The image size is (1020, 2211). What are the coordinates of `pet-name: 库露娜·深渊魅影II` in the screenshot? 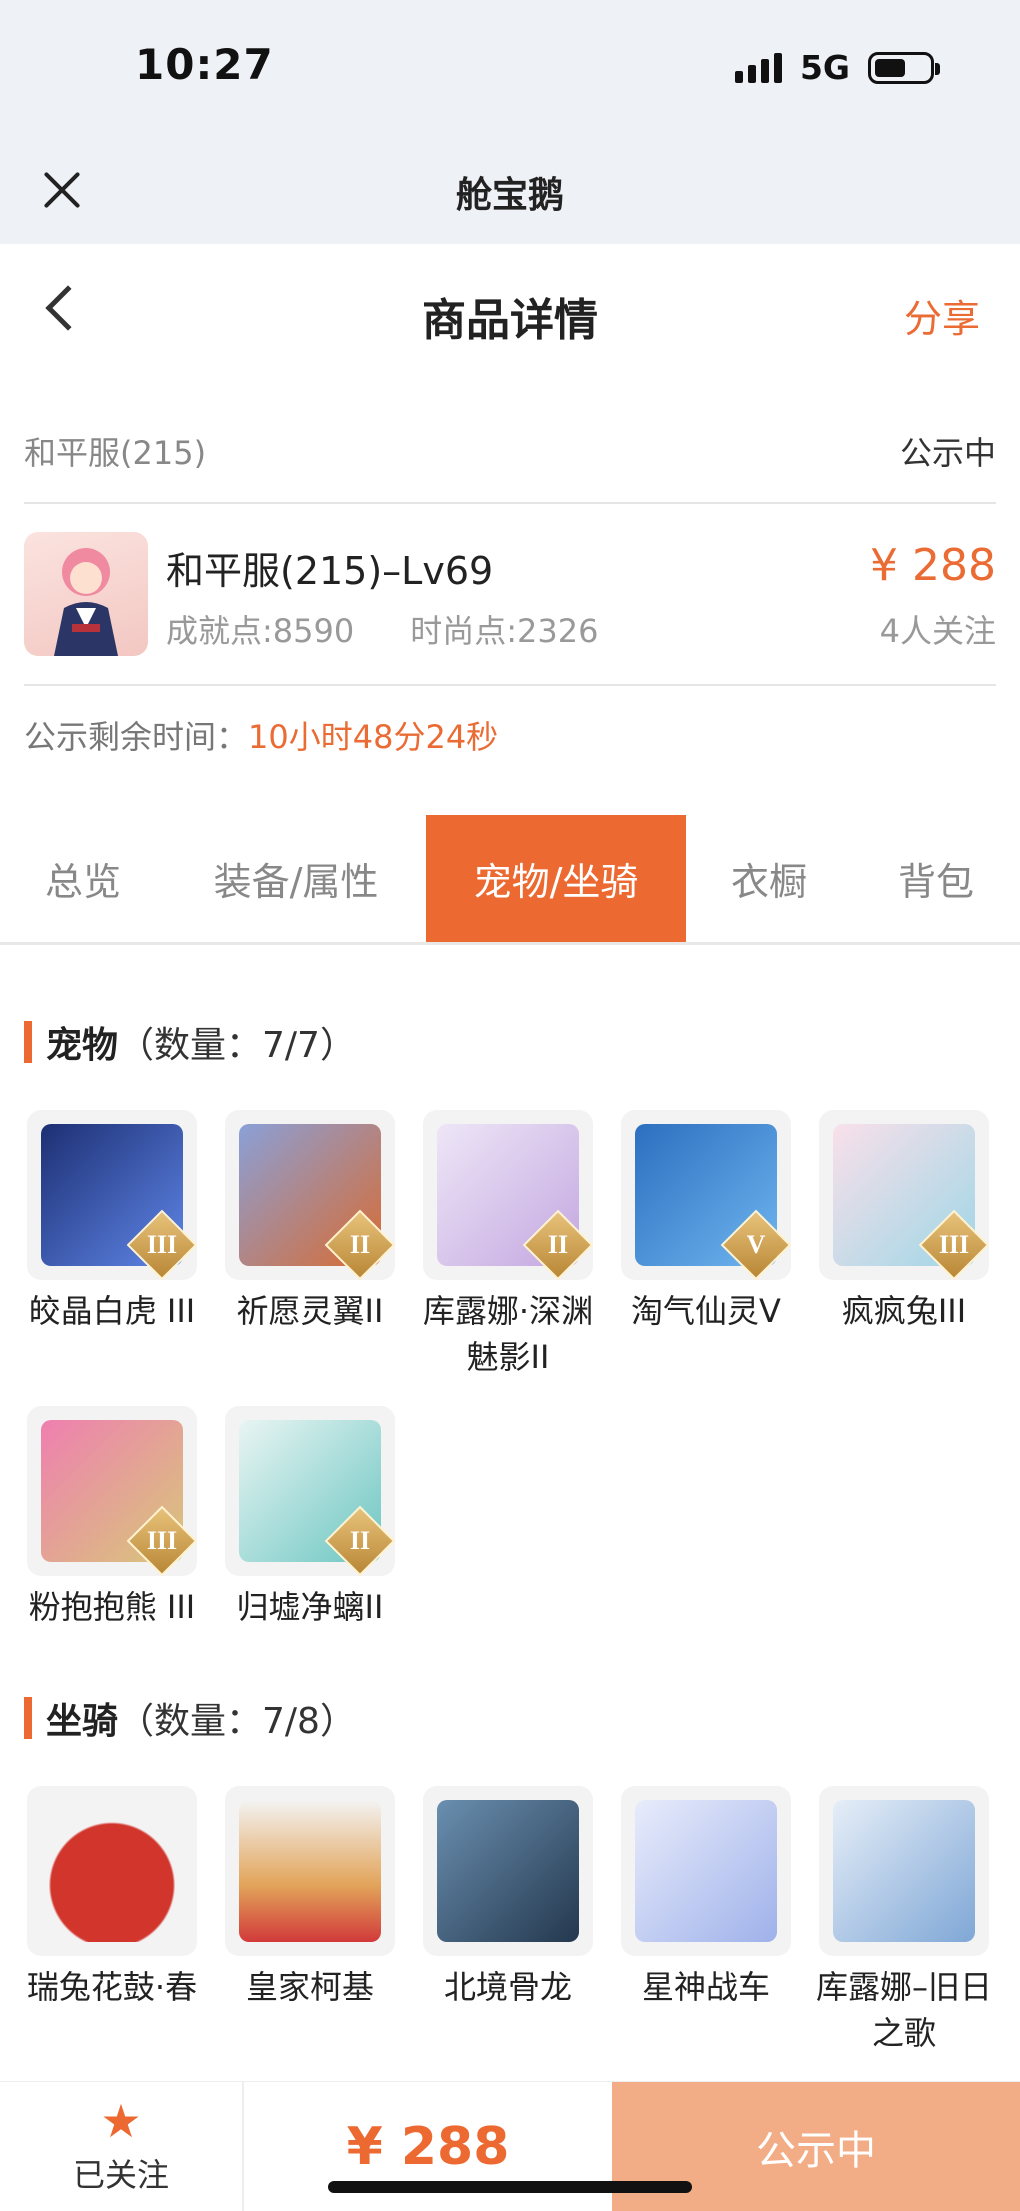 It's located at (508, 1334).